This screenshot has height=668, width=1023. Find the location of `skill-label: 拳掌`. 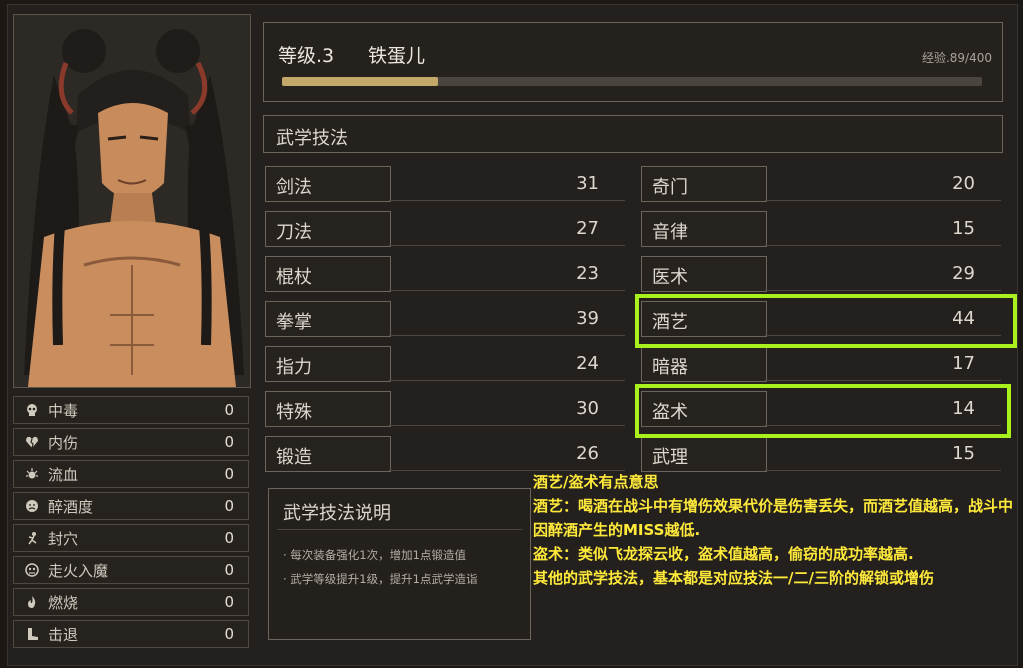

skill-label: 拳掌 is located at coordinates (294, 322).